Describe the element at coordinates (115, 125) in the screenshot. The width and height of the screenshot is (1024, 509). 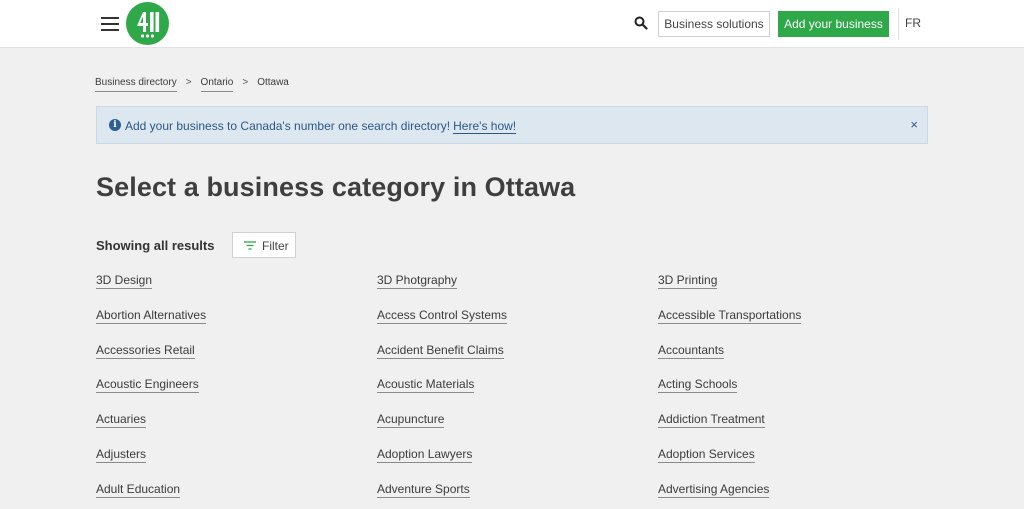
I see `info-icon: i` at that location.